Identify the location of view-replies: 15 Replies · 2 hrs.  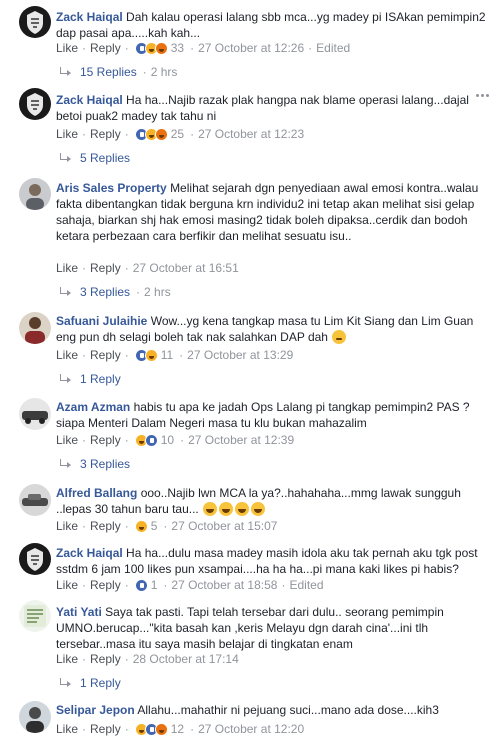
(116, 72).